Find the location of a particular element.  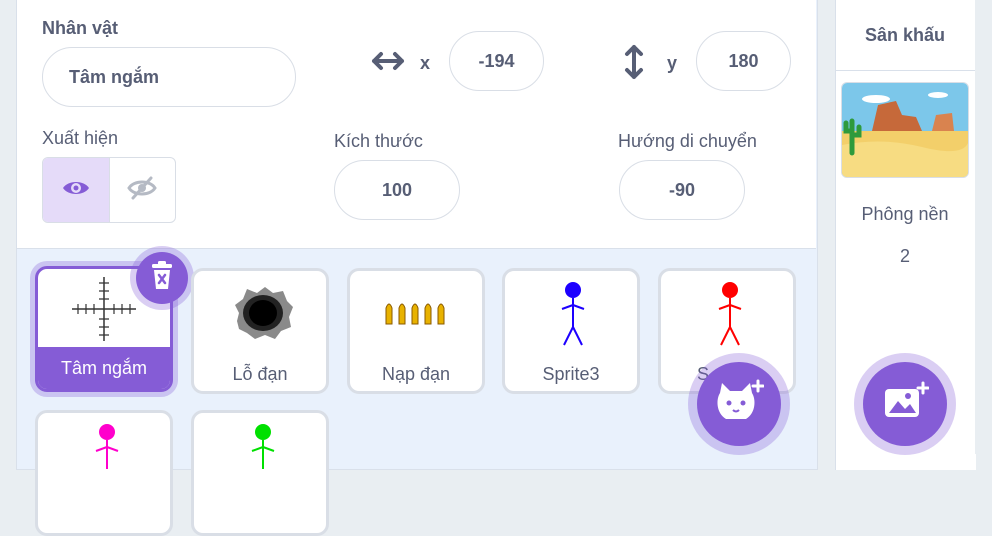

eye-slash-icon is located at coordinates (142, 190).